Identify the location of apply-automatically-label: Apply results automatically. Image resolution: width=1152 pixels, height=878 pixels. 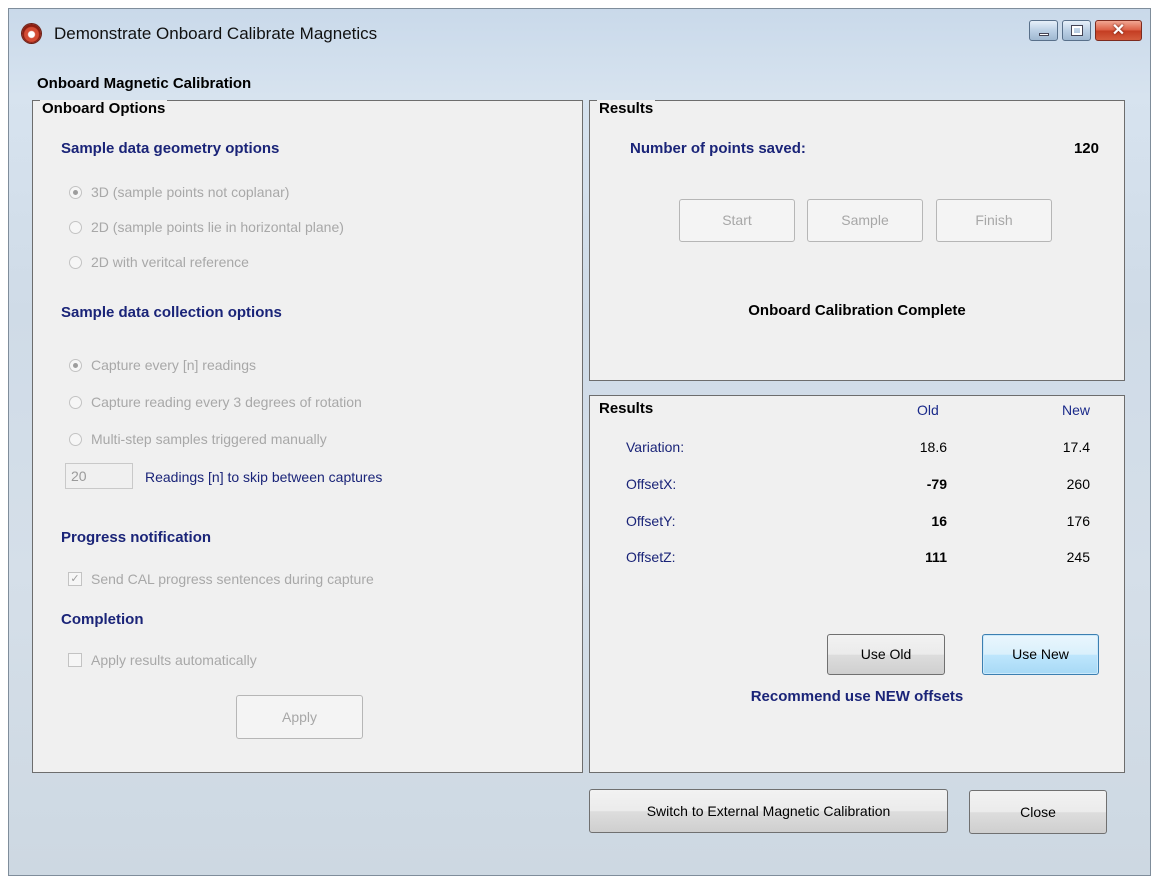
(174, 660).